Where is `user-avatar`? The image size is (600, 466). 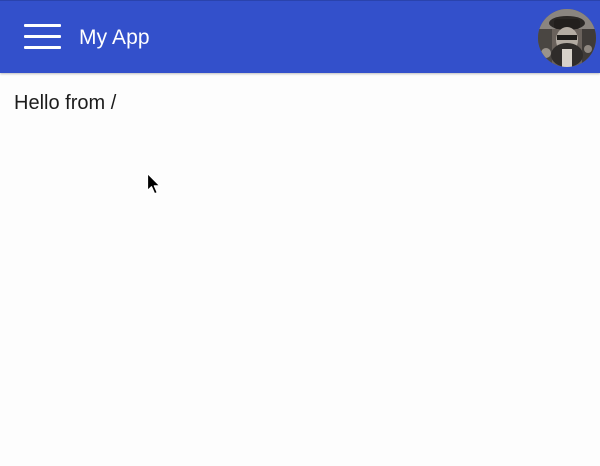
user-avatar is located at coordinates (567, 38).